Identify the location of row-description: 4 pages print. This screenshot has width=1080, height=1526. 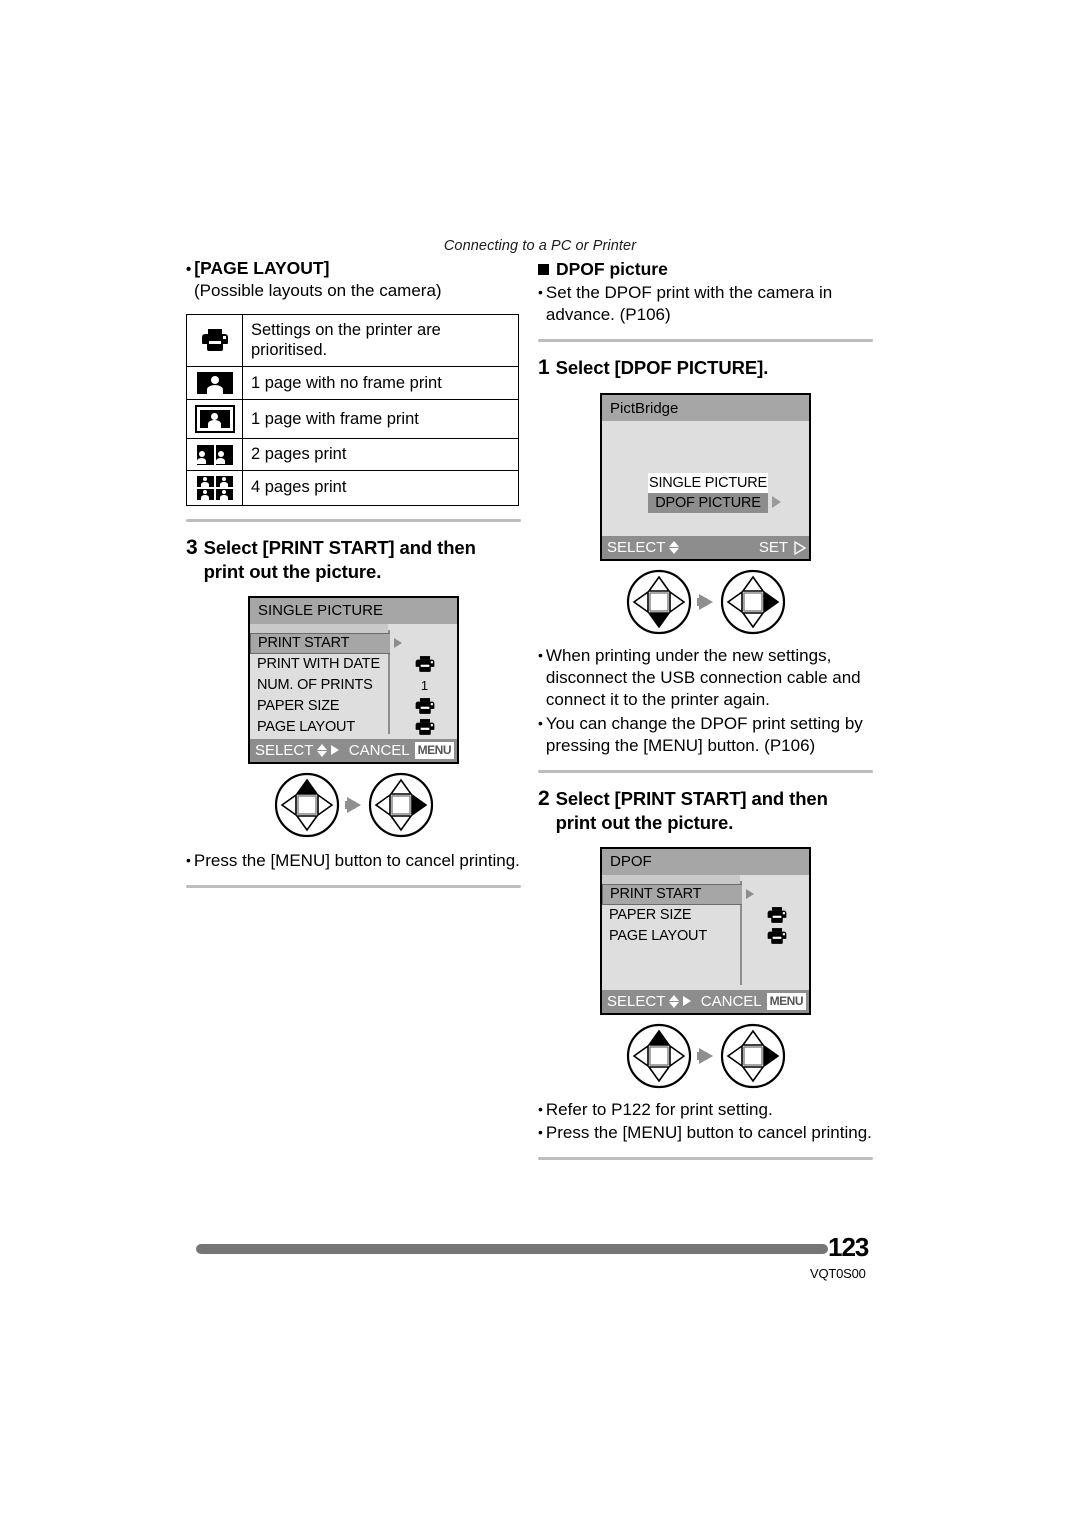
(380, 487).